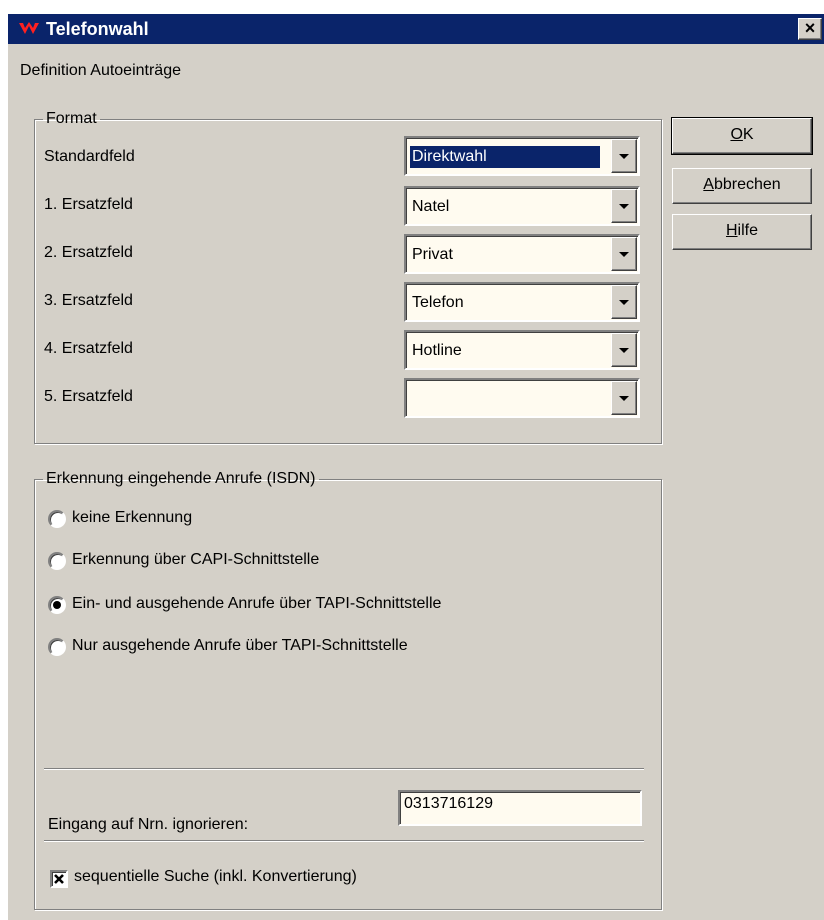 The height and width of the screenshot is (920, 824). I want to click on sequential-search-label: sequentielle Suche (inkl. Konvertierung), so click(215, 876).